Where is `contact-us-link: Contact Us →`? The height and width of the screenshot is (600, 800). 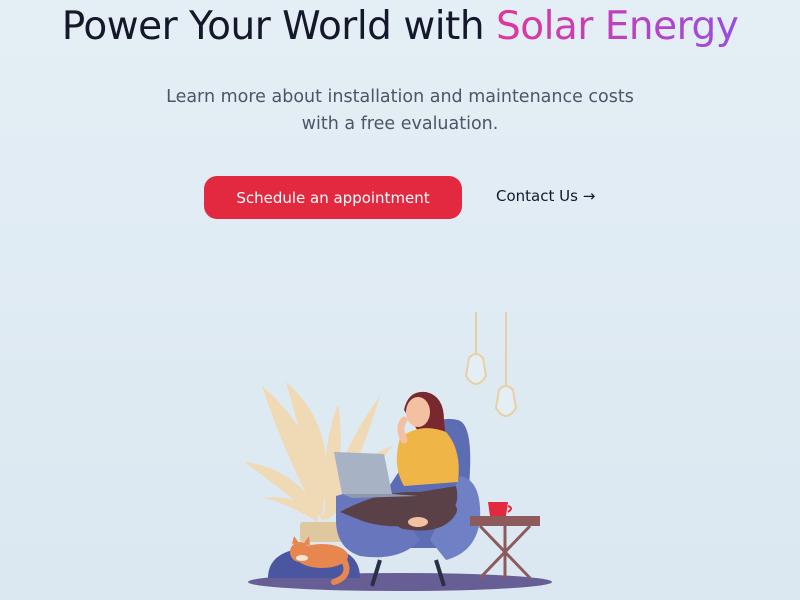
contact-us-link: Contact Us → is located at coordinates (545, 196).